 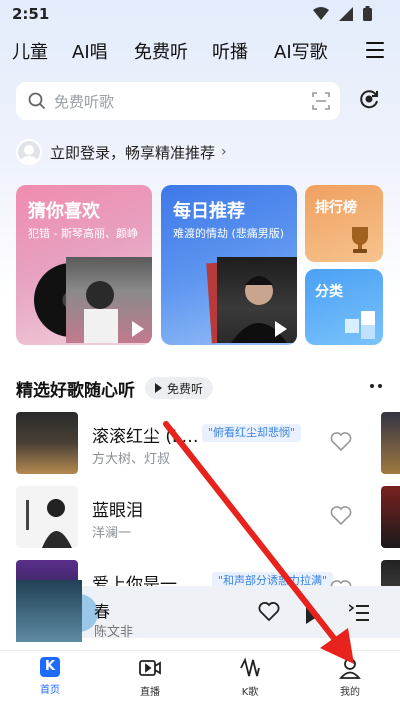 I want to click on search-icon, so click(x=37, y=101).